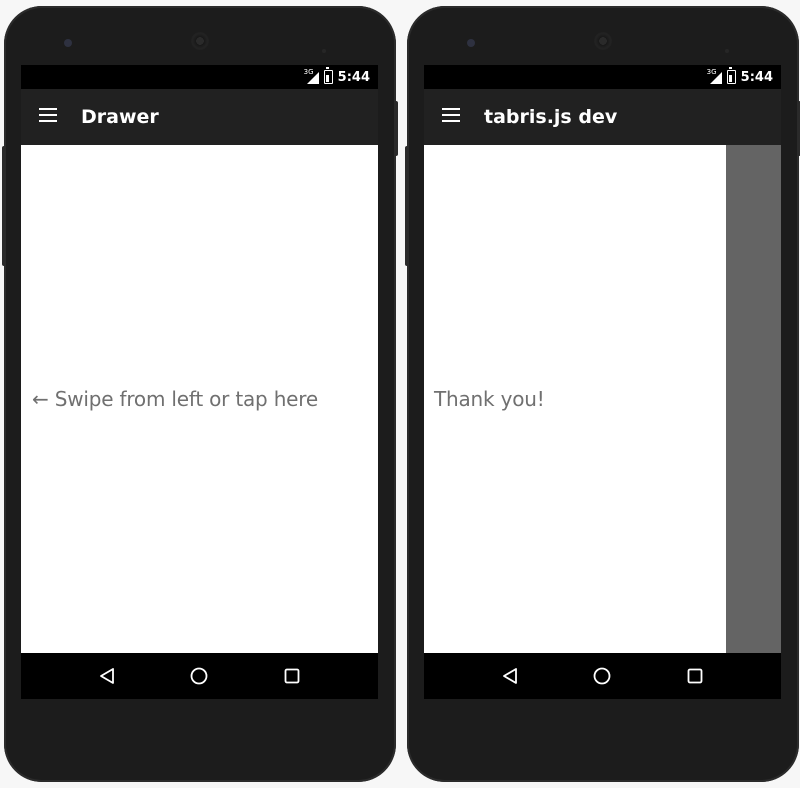  Describe the element at coordinates (551, 117) in the screenshot. I see `toolbar-title: tabris.js dev` at that location.